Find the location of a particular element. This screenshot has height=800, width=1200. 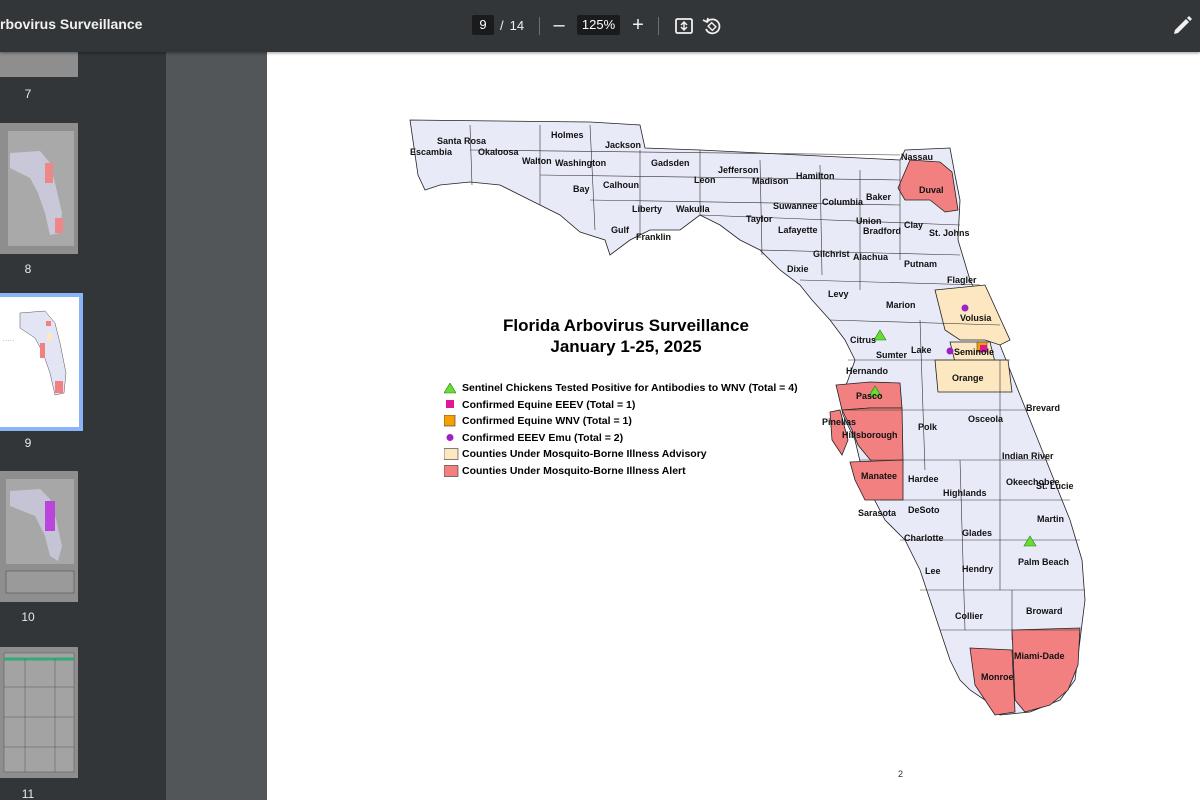

zoom-out-button: – is located at coordinates (559, 25).